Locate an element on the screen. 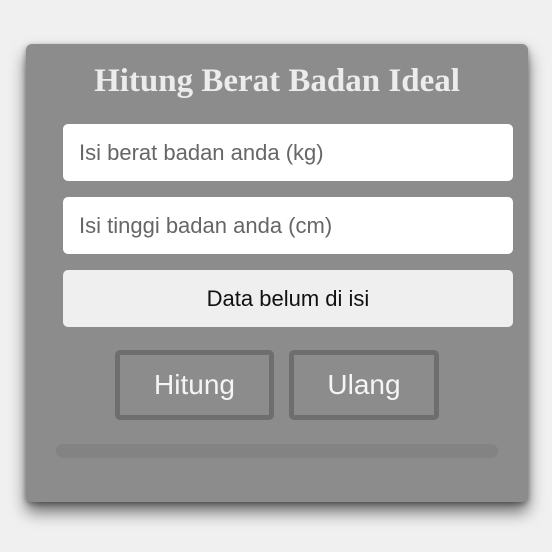 The width and height of the screenshot is (552, 552). reset-button: Ulang is located at coordinates (364, 385).